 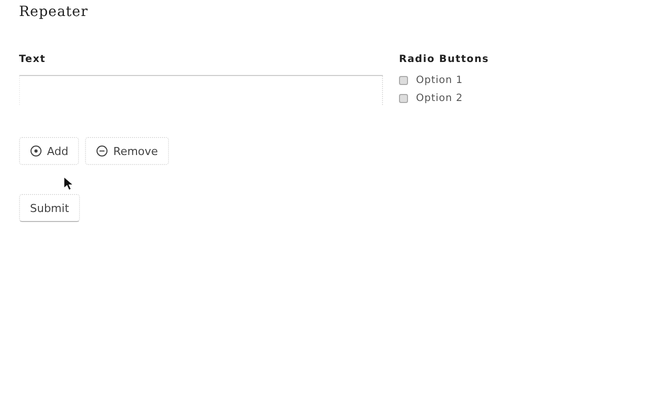 What do you see at coordinates (33, 59) in the screenshot?
I see `field-label: Text` at bounding box center [33, 59].